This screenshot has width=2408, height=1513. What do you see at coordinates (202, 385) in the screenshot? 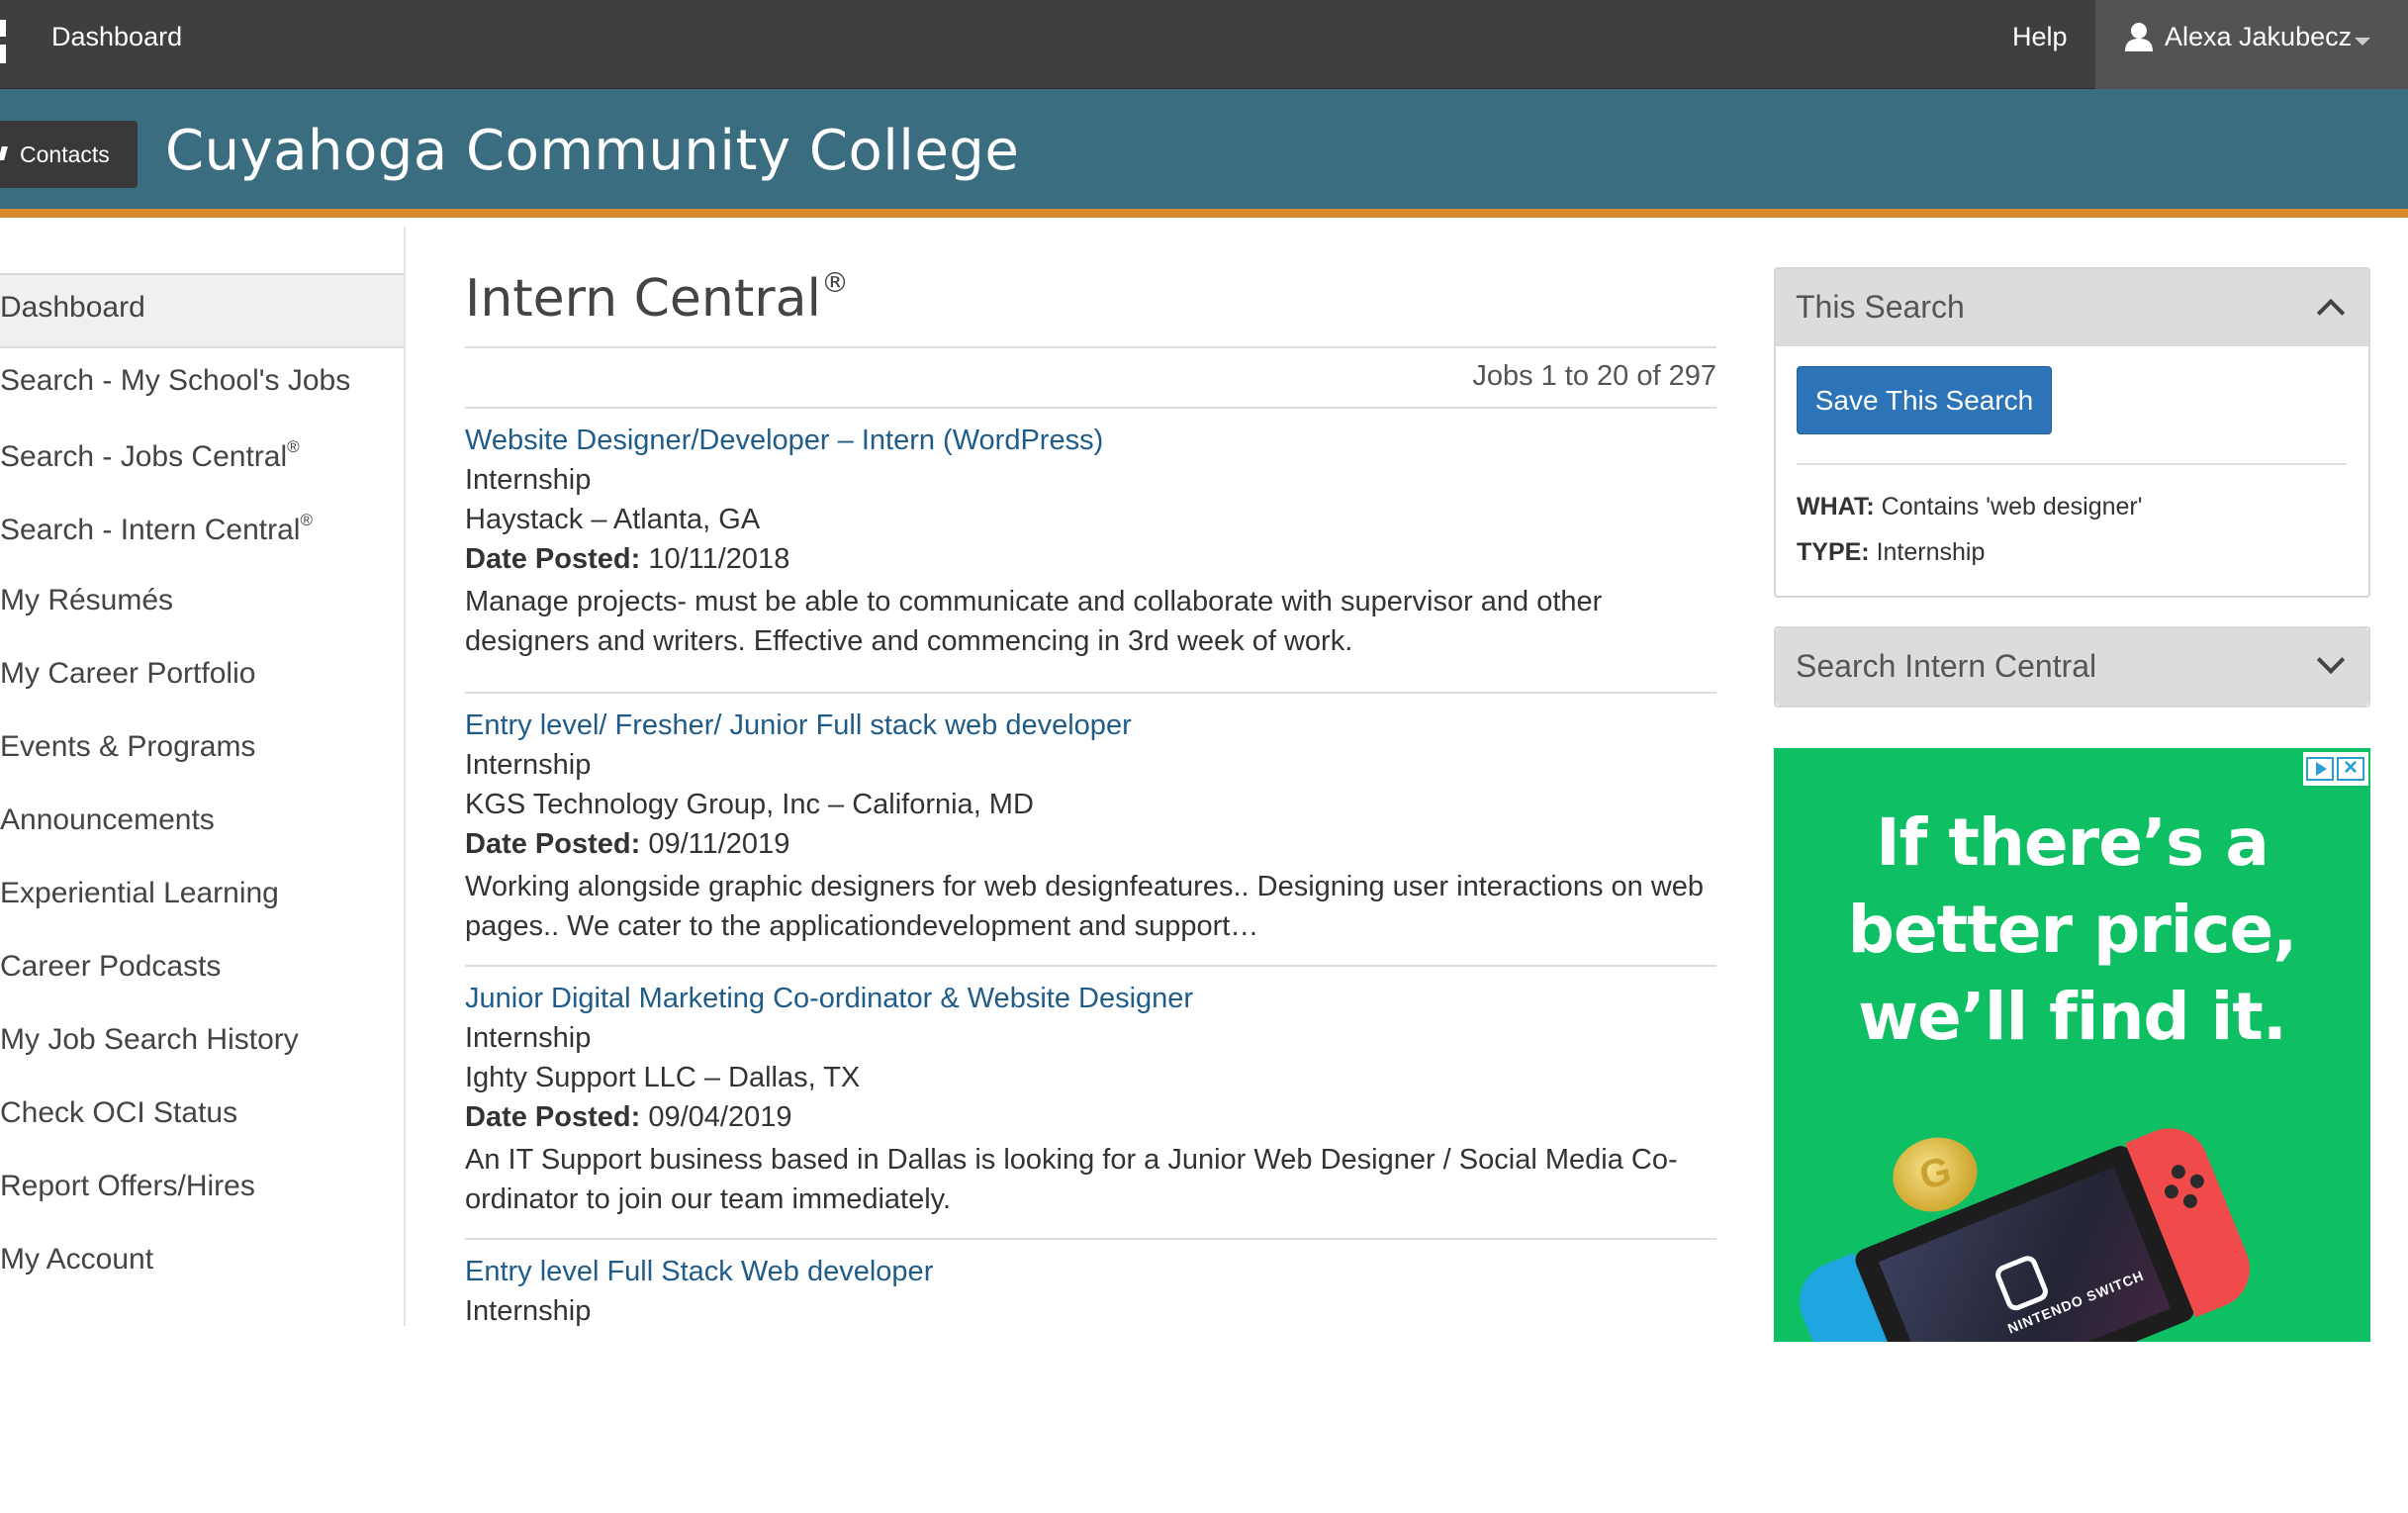
I see `sidebar-item-search-my-schools-jobs: Search - My School's Jobs` at bounding box center [202, 385].